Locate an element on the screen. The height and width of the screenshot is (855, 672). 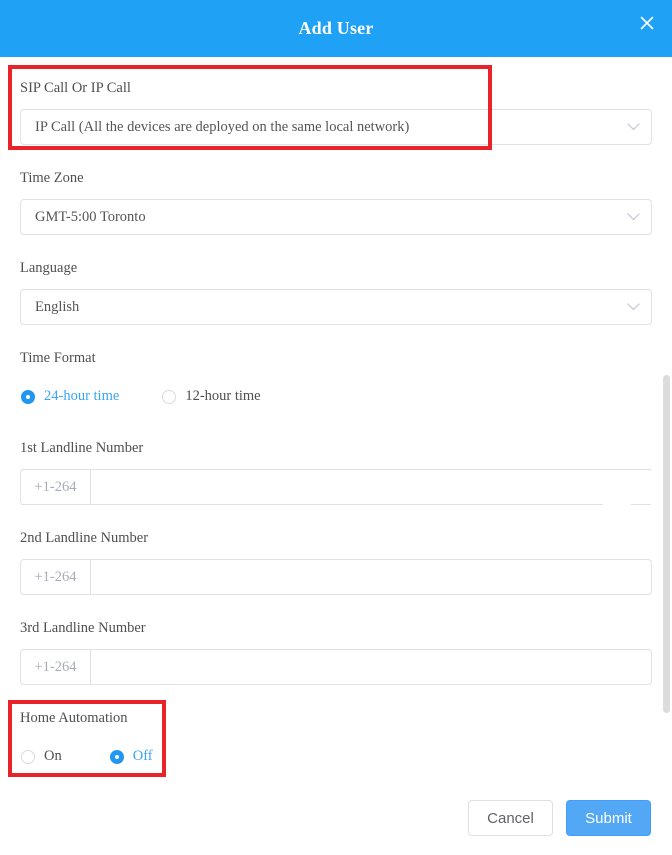
scrollbar-track is located at coordinates (667, 456).